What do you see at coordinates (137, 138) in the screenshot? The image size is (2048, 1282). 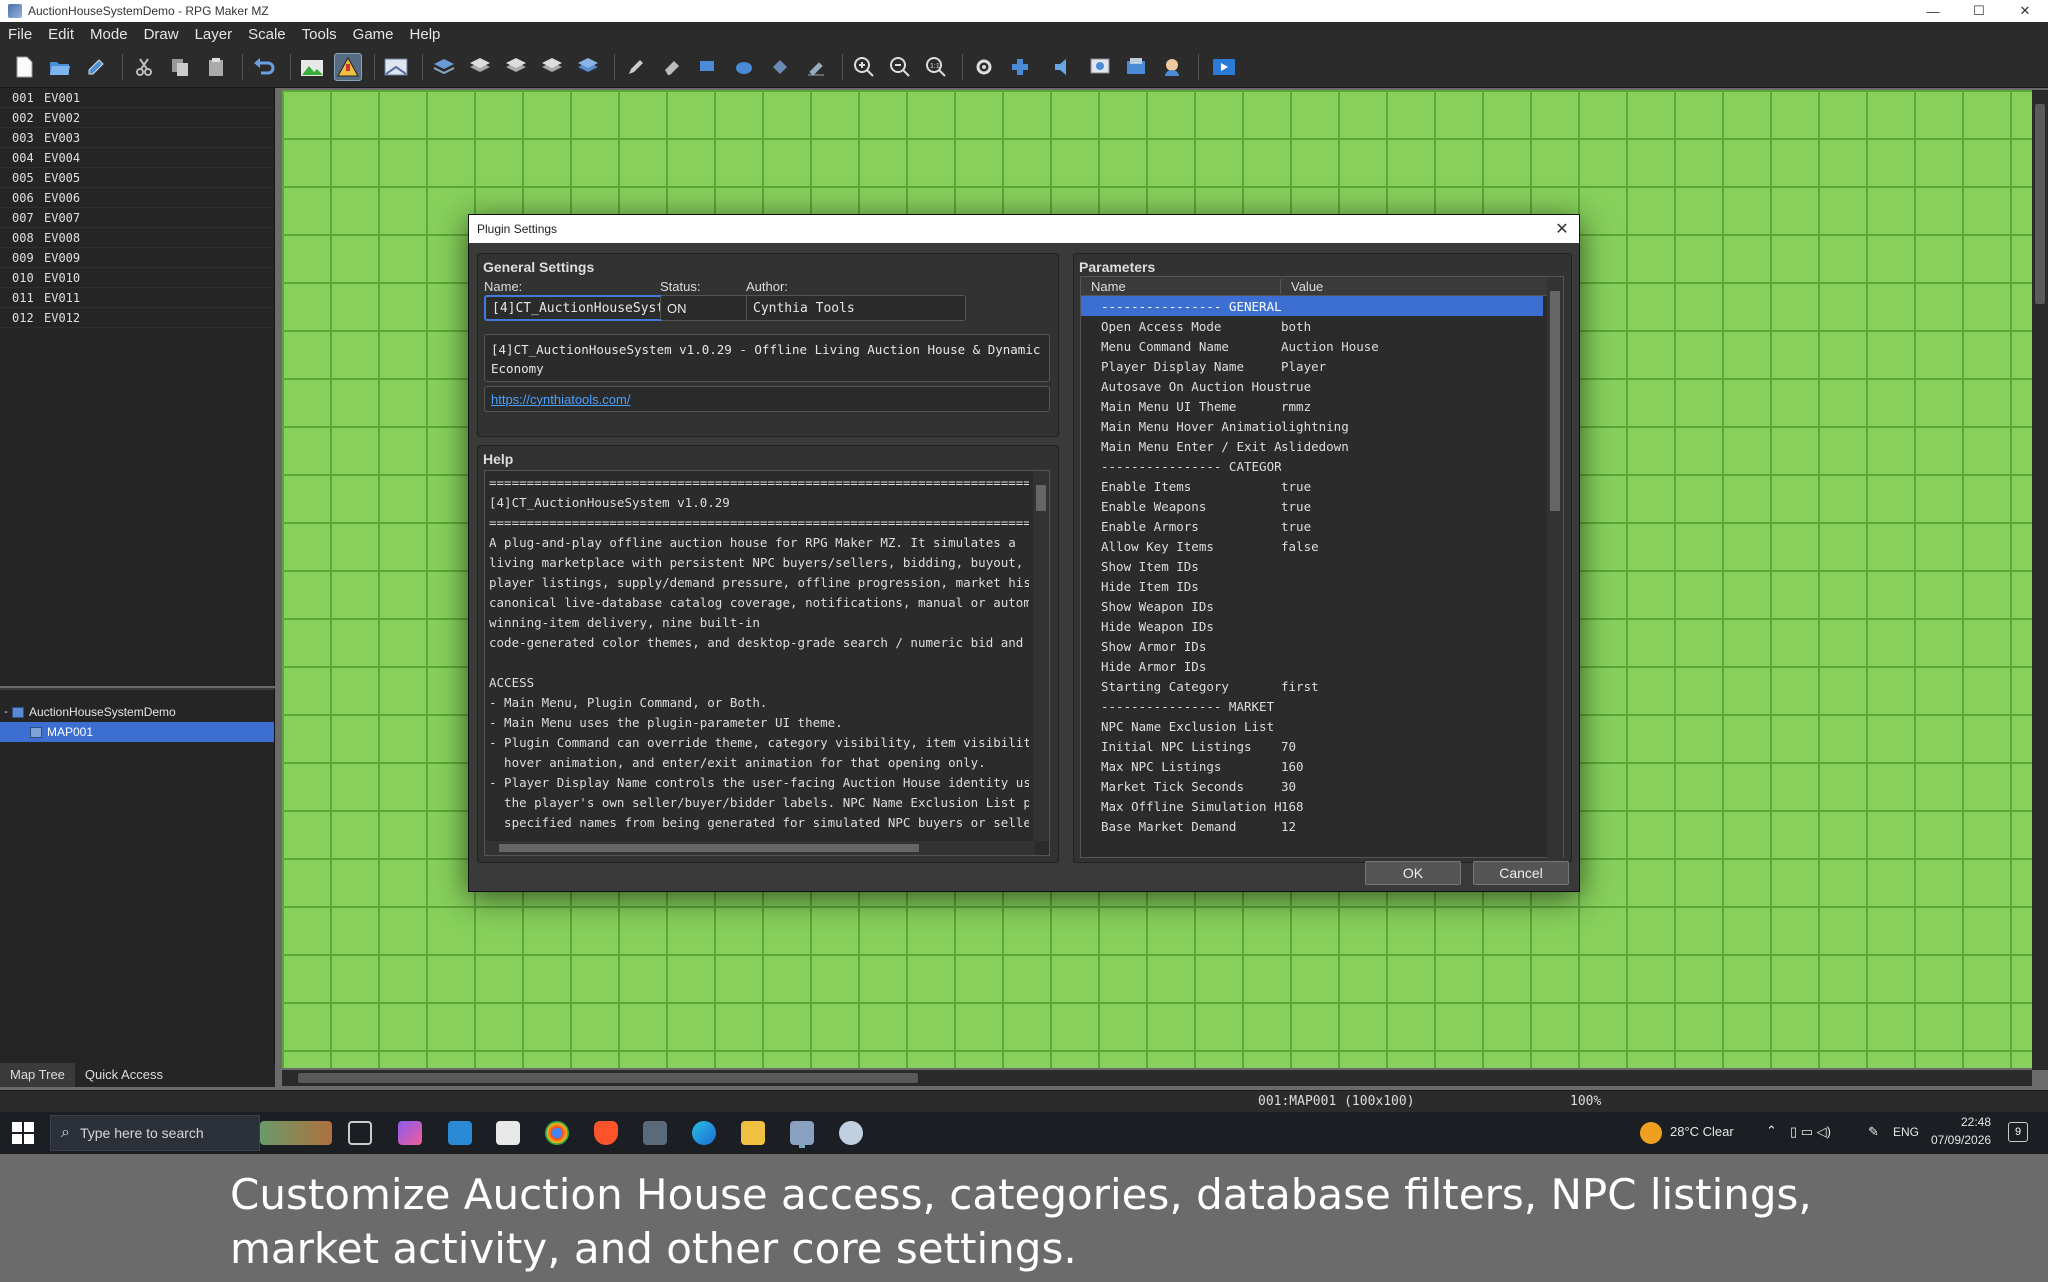 I see `event-row: 003 EV003` at bounding box center [137, 138].